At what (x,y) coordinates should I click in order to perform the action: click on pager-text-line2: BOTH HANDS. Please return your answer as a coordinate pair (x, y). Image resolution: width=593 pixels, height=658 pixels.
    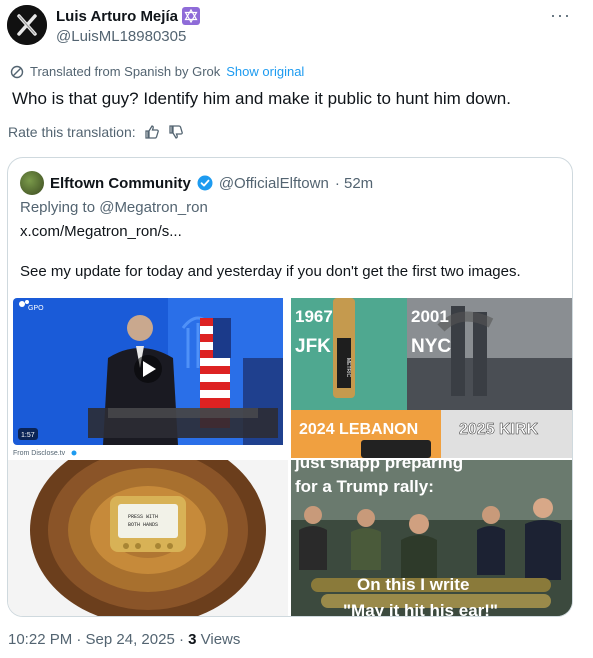
    Looking at the image, I should click on (143, 525).